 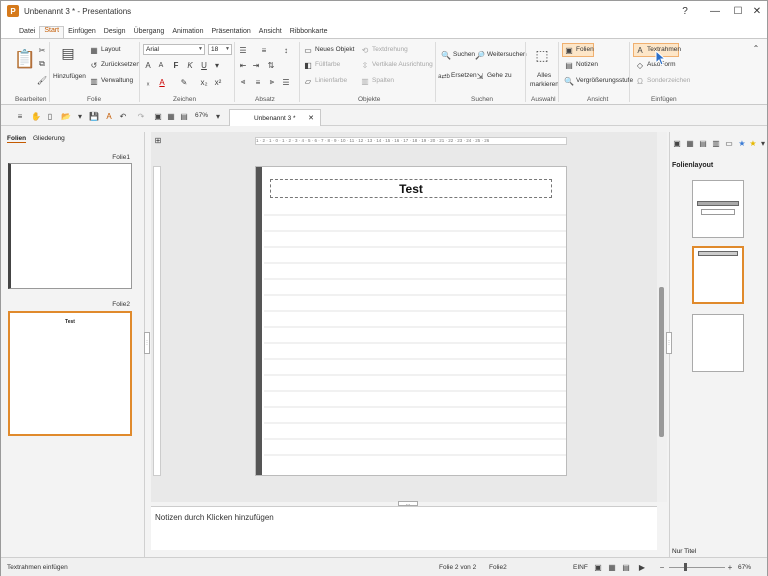 What do you see at coordinates (184, 82) in the screenshot?
I see `highlight-icon: ✎` at bounding box center [184, 82].